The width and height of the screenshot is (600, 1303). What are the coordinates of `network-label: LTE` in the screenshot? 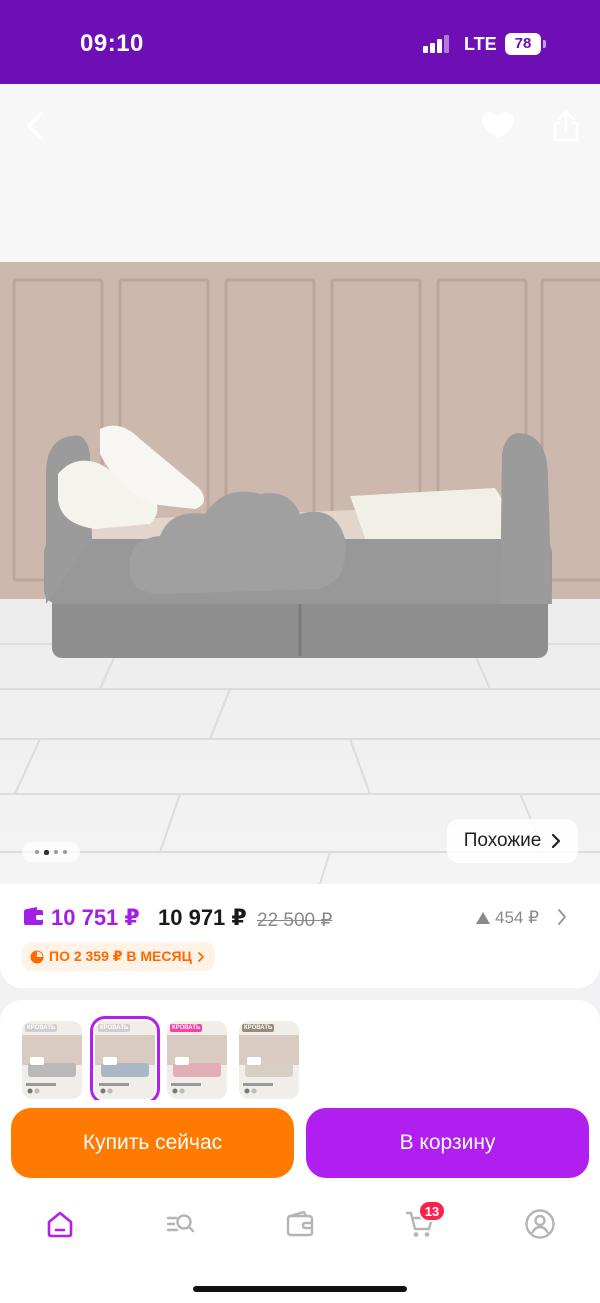 It's located at (480, 44).